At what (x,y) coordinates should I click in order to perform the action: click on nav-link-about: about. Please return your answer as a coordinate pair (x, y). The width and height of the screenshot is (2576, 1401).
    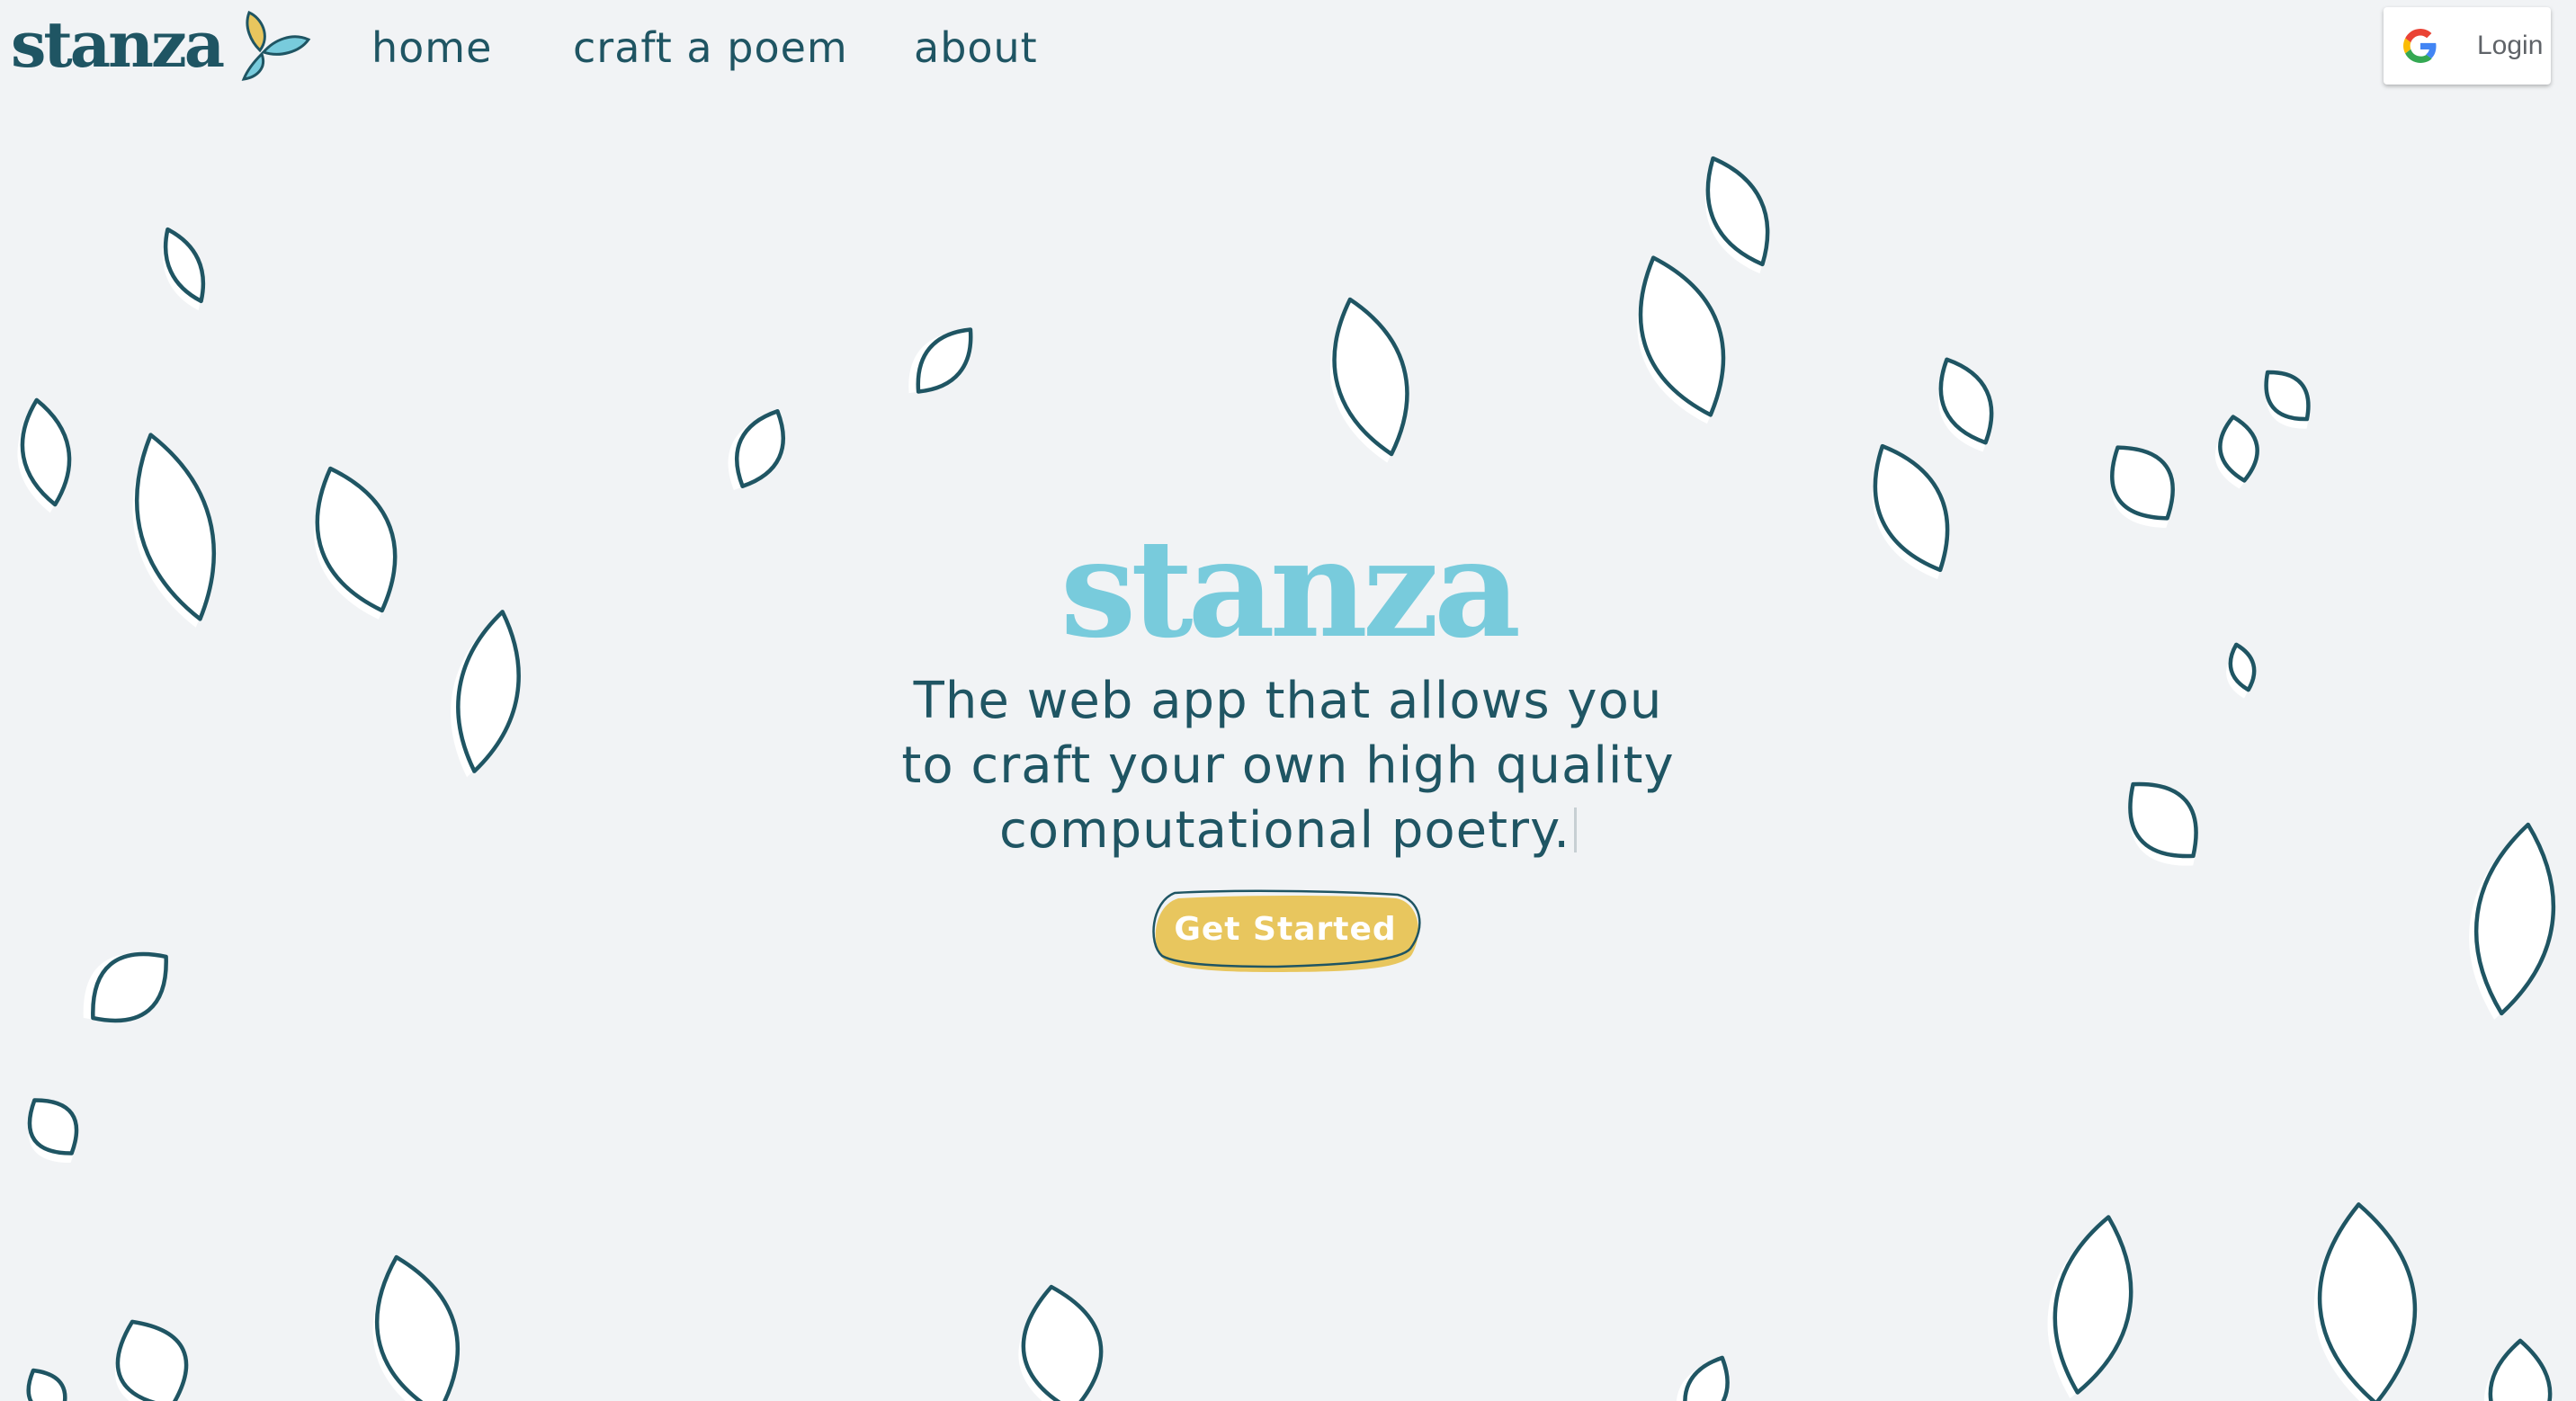
    Looking at the image, I should click on (976, 48).